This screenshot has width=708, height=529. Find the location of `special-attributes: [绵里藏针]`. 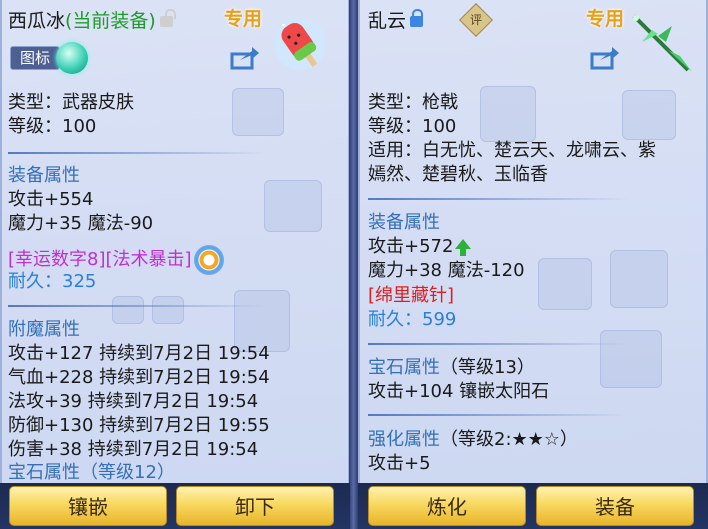

special-attributes: [绵里藏针] is located at coordinates (411, 295).